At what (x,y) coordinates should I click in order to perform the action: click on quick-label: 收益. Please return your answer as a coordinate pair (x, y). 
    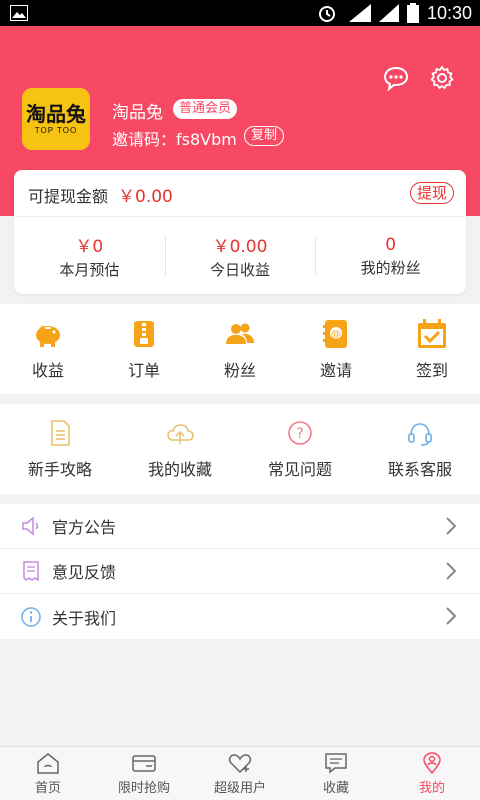
    Looking at the image, I should click on (47, 370).